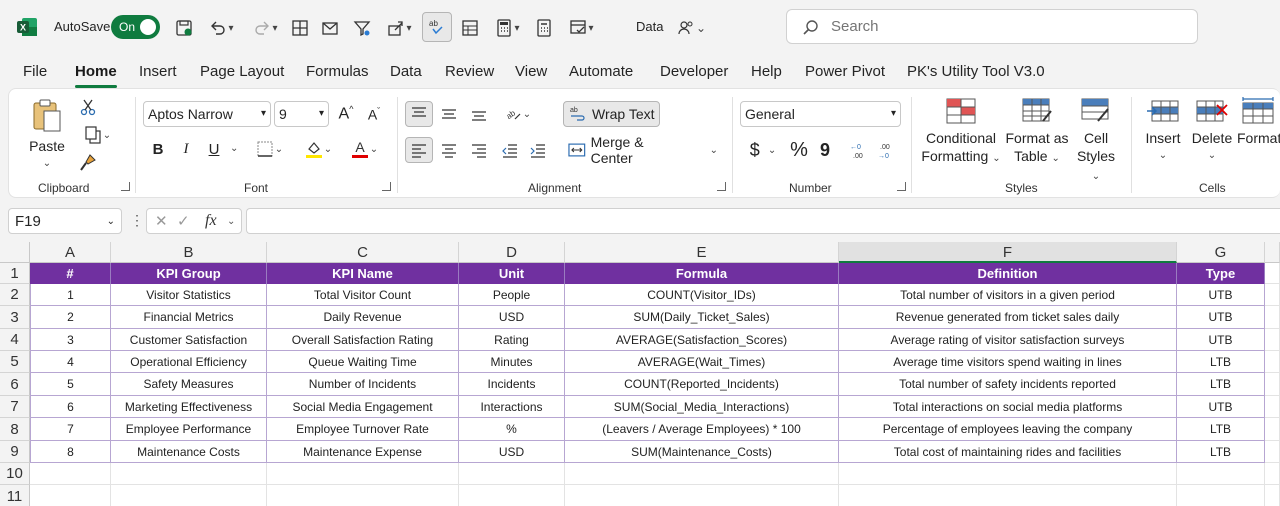 The height and width of the screenshot is (506, 1280). I want to click on table-header-cell: KPI Name, so click(363, 273).